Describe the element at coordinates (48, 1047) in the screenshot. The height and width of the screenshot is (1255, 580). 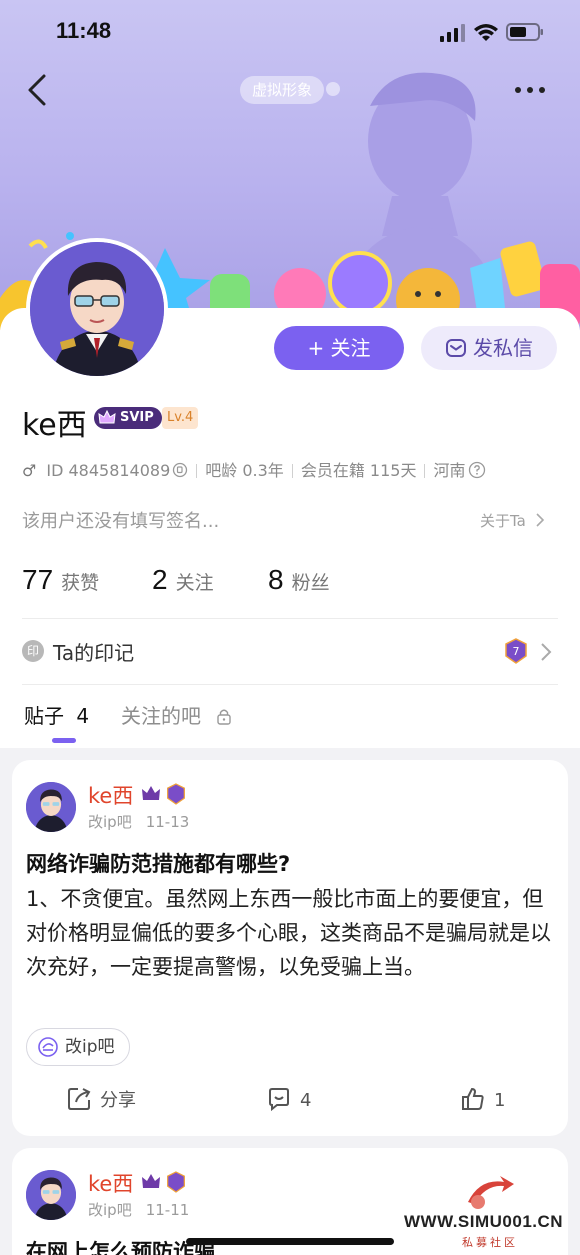
I see `forum-logo-icon` at that location.